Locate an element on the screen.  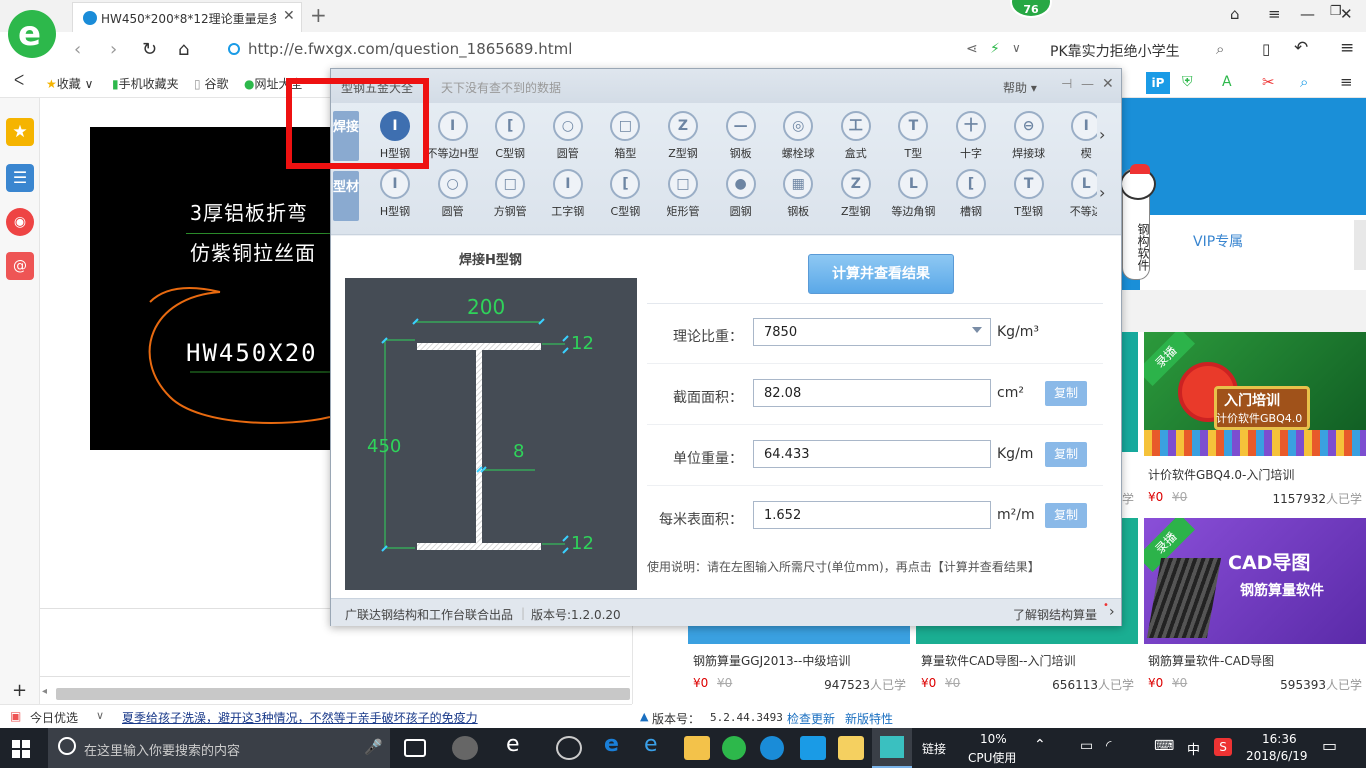
add-icon: + is located at coordinates (19, 690).